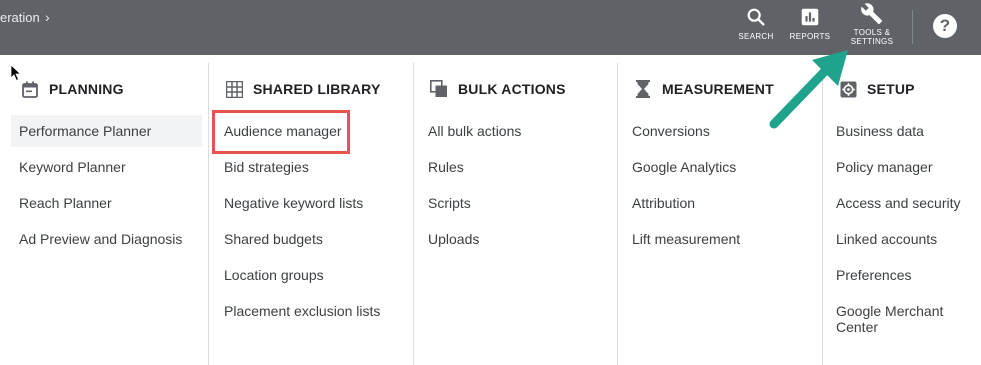 The height and width of the screenshot is (365, 981). I want to click on menu-item-label-line2: Center, so click(857, 327).